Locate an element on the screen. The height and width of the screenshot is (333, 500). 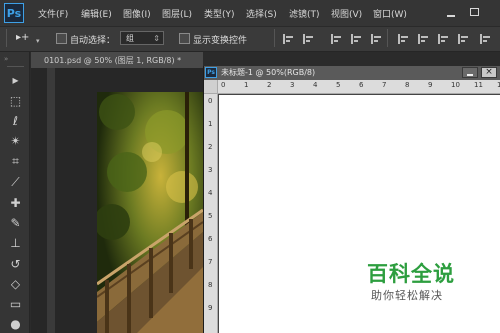
show-transform-label: 显示变换控件 is located at coordinates (220, 41).